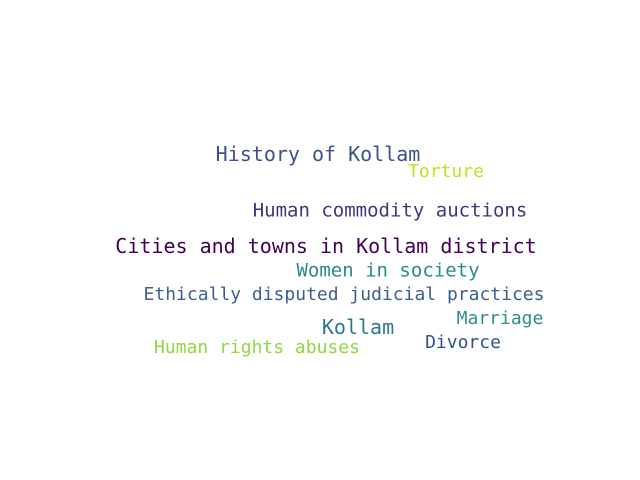  What do you see at coordinates (500, 318) in the screenshot?
I see `word-marriage: Marriage` at bounding box center [500, 318].